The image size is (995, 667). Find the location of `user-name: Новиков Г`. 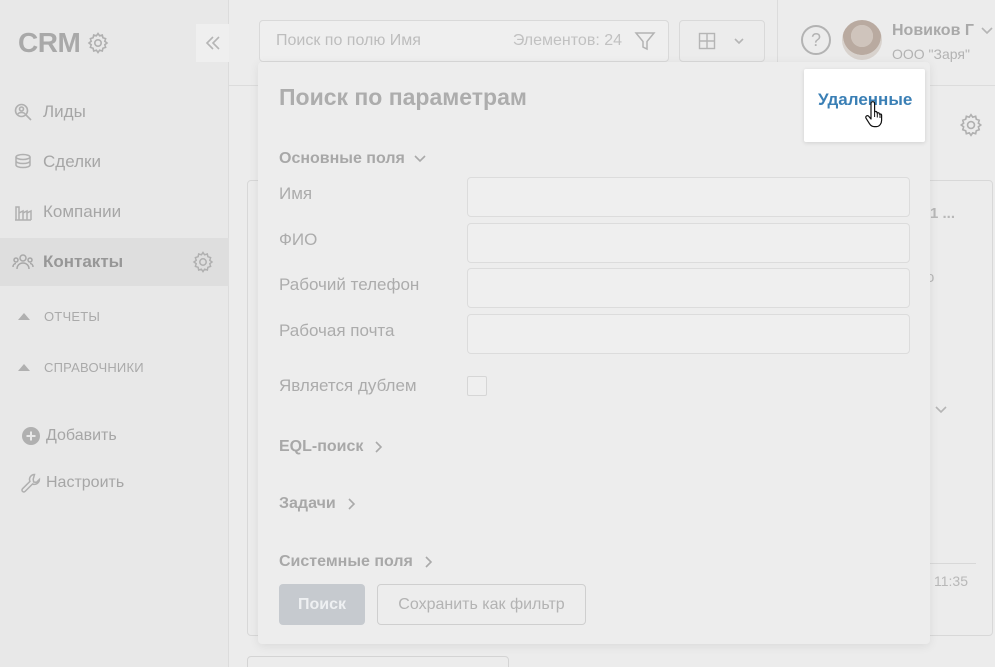

user-name: Новиков Г is located at coordinates (933, 31).